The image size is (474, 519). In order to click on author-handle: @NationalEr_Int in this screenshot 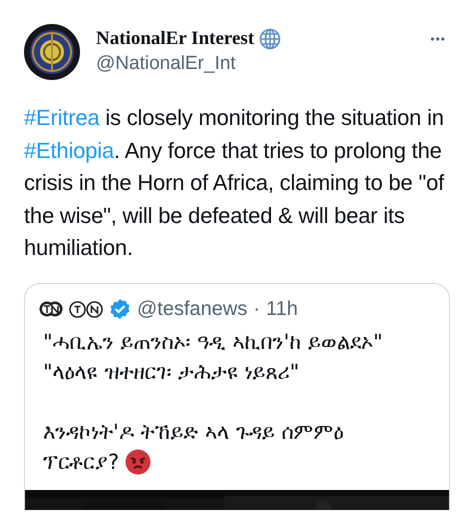, I will do `click(255, 64)`.